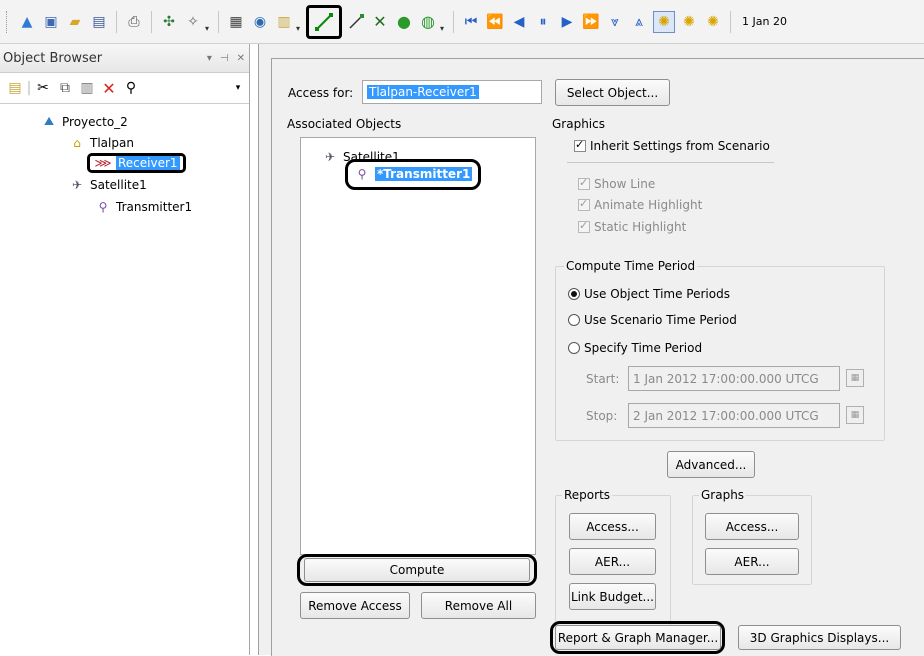  I want to click on compute-button: Compute, so click(417, 570).